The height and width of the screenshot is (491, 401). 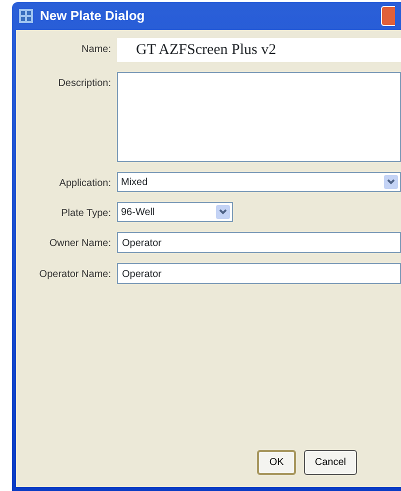 What do you see at coordinates (175, 212) in the screenshot?
I see `dropdown: 96-Well` at bounding box center [175, 212].